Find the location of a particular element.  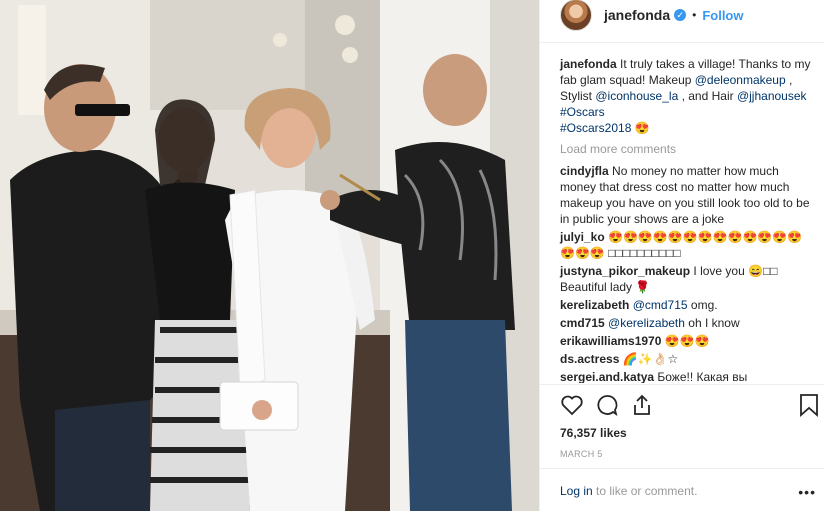

heart-icon is located at coordinates (572, 405).